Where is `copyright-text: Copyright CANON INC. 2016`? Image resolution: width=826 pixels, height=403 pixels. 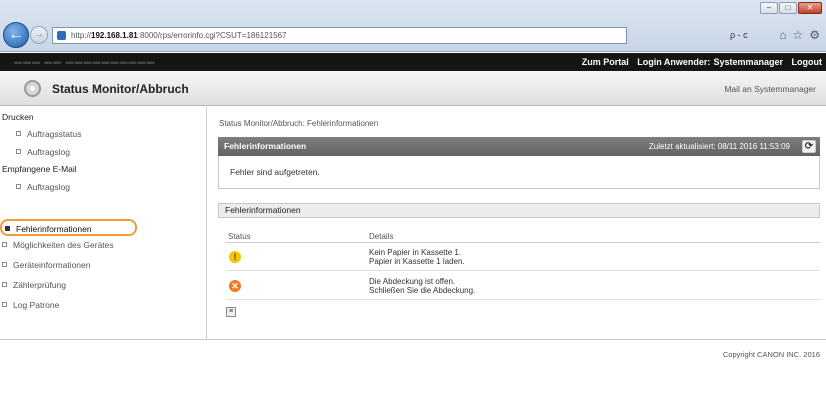
copyright-text: Copyright CANON INC. 2016 is located at coordinates (771, 354).